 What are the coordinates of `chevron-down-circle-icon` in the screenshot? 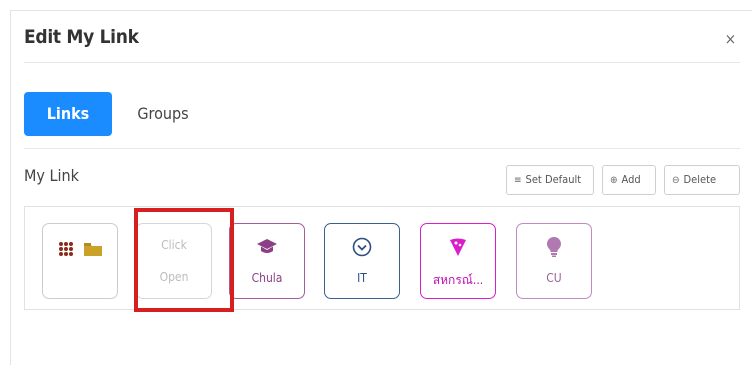 It's located at (362, 247).